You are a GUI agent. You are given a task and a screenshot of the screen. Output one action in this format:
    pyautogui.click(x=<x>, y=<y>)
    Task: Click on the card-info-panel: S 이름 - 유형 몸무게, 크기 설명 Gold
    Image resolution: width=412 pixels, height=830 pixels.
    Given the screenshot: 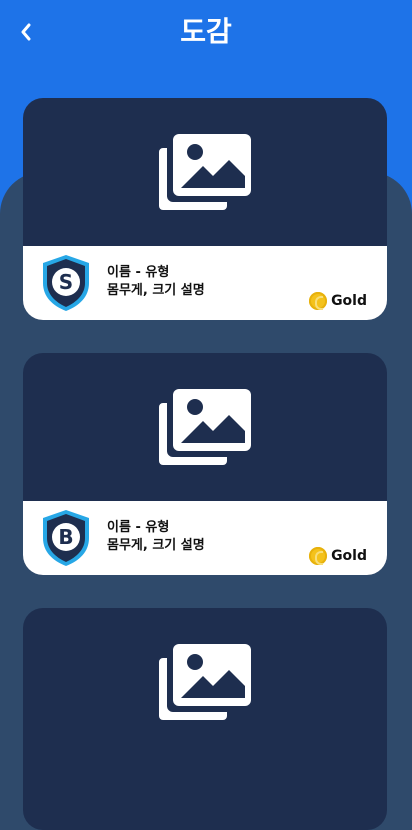 What is the action you would take?
    pyautogui.click(x=205, y=283)
    